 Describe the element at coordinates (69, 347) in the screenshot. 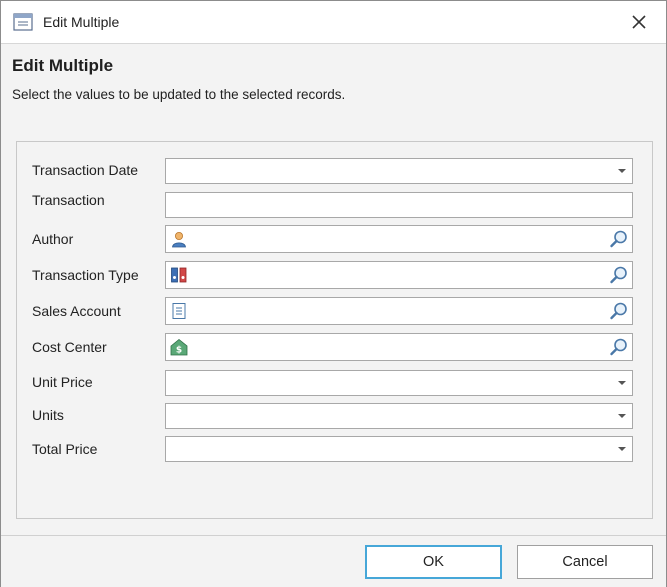

I see `cost-center-label: Cost Center` at that location.